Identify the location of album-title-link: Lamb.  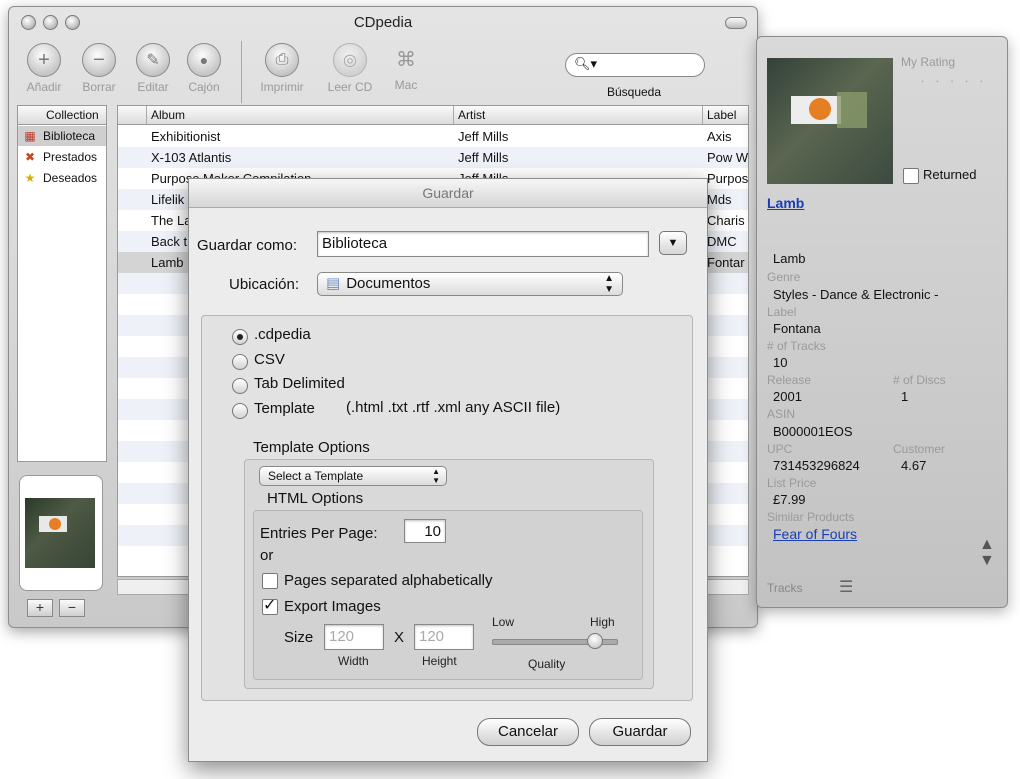
(785, 203).